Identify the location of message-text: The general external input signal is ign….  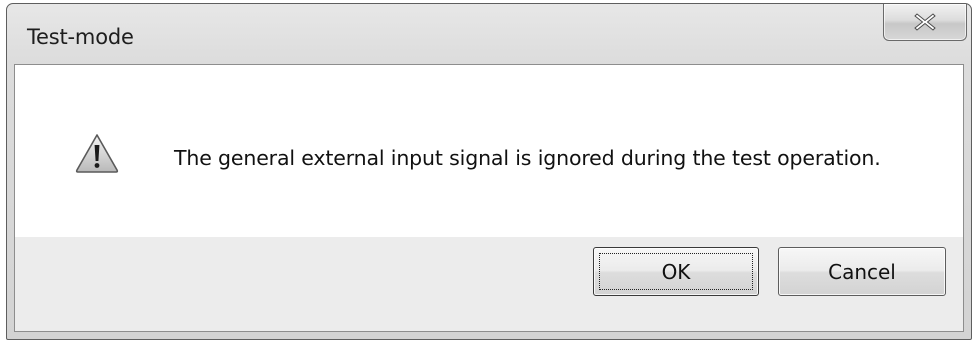
(527, 158).